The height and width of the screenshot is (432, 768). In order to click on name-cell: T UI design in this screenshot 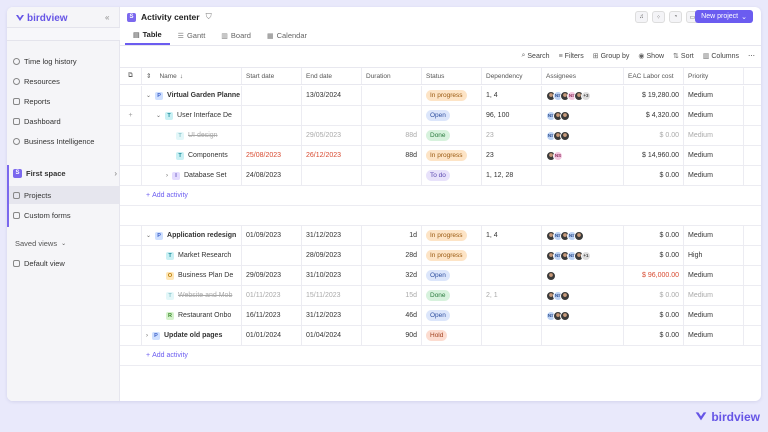, I will do `click(192, 135)`.